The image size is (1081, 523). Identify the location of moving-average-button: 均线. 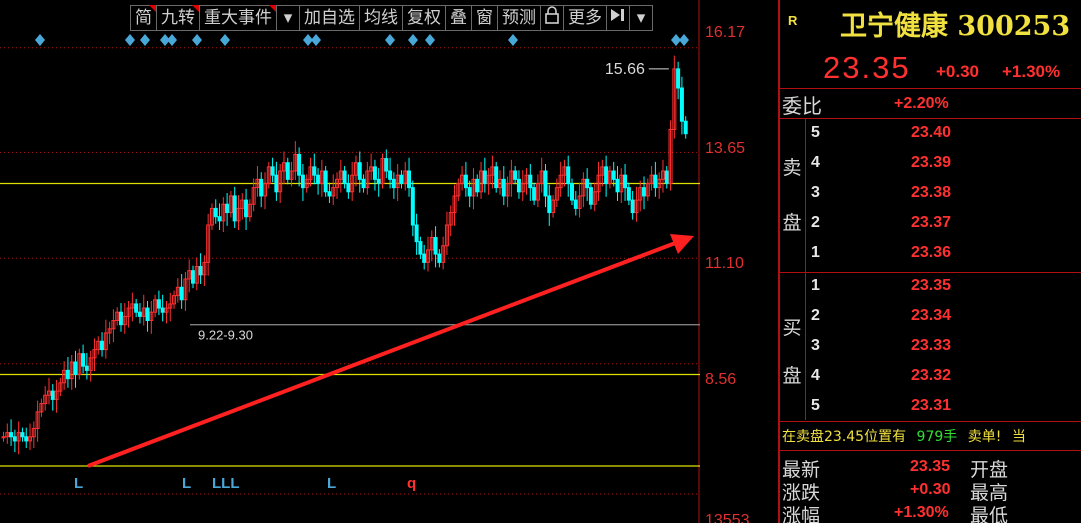
(381, 18).